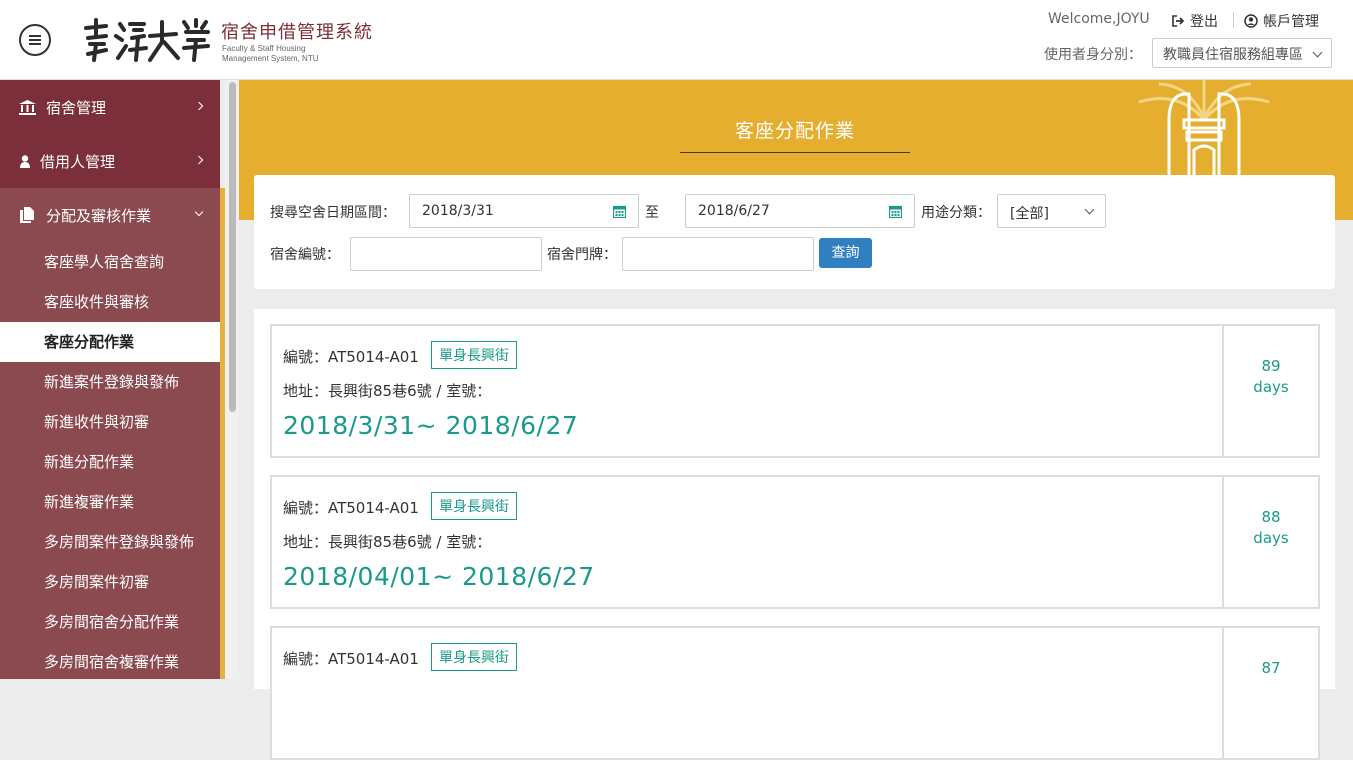  What do you see at coordinates (110, 462) in the screenshot?
I see `sidebar-subitem-new-allocation: 新進分配作業` at bounding box center [110, 462].